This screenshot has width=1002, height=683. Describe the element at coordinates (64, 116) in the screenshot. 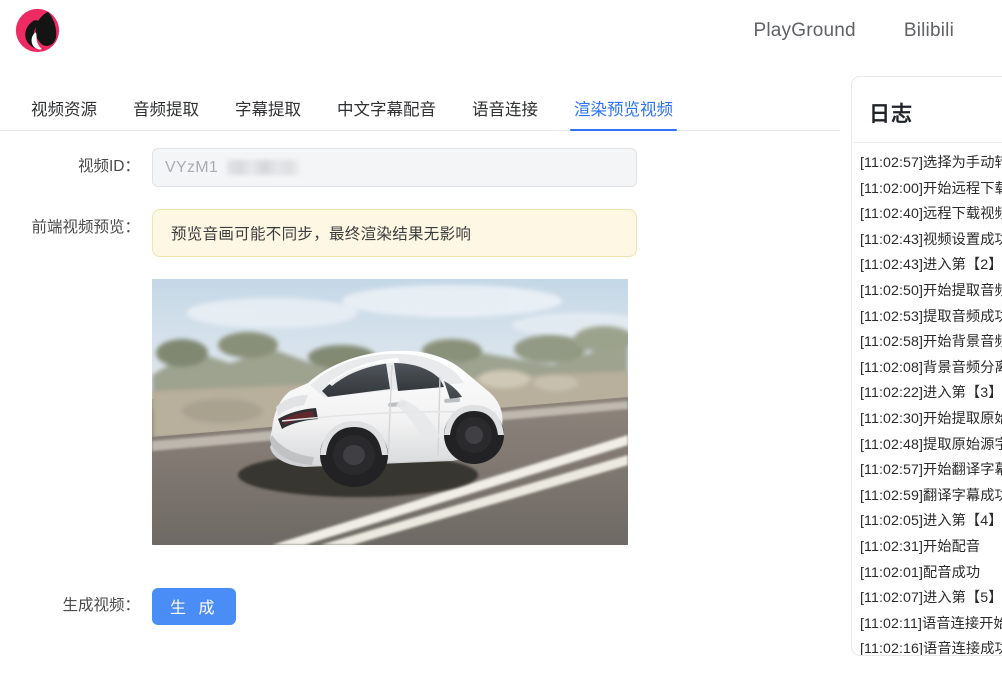

I see `tab-video-resource: 视频资源` at that location.